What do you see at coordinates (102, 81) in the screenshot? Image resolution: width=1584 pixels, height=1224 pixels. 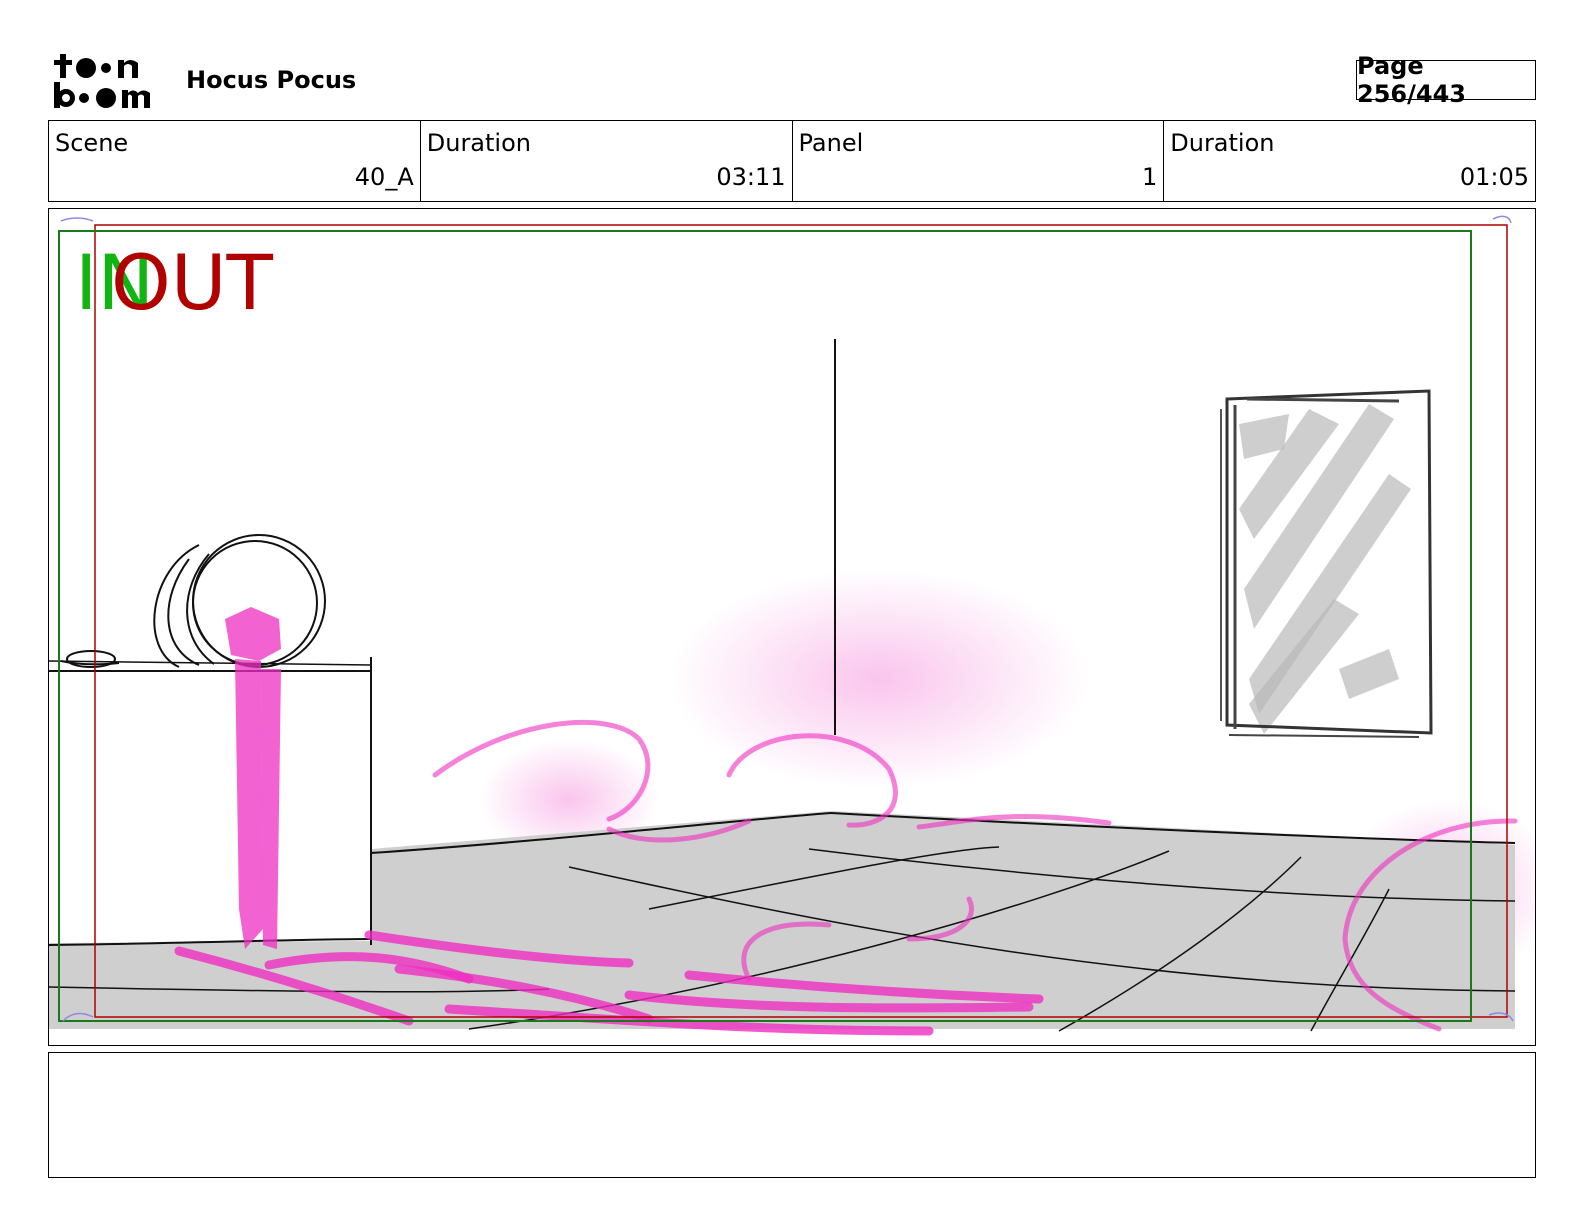 I see `toonboom-logo-icon` at bounding box center [102, 81].